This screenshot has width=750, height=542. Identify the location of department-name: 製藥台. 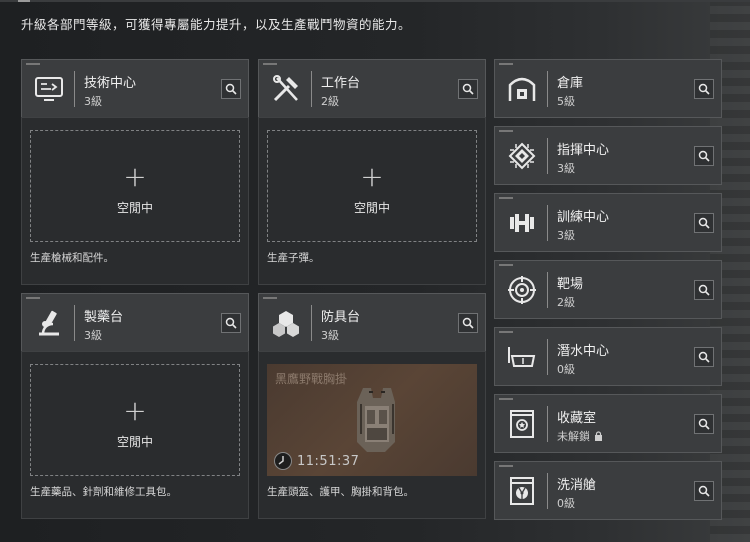
(104, 317).